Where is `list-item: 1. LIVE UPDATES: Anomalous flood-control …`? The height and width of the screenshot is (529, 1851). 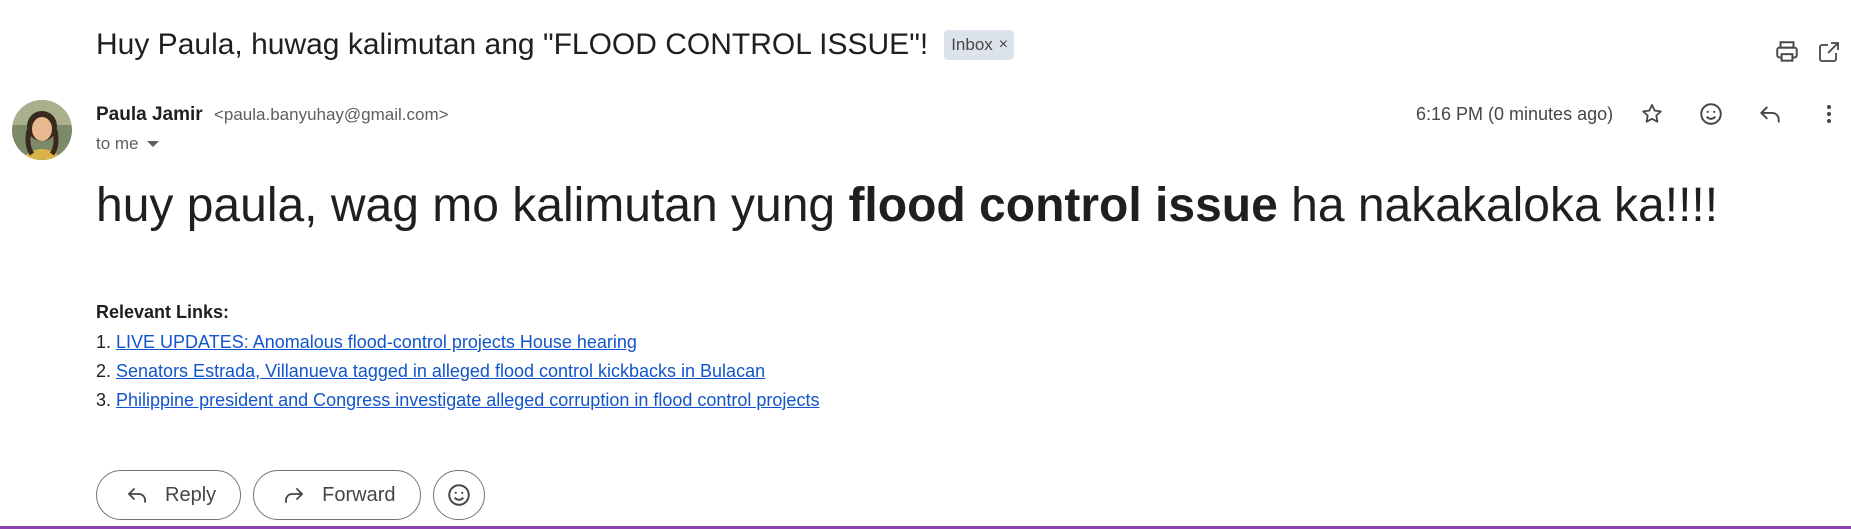 list-item: 1. LIVE UPDATES: Anomalous flood-control … is located at coordinates (457, 345).